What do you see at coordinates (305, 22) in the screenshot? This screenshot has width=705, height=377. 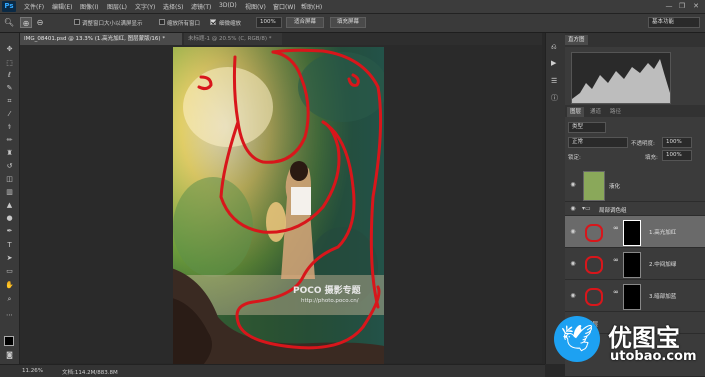 I see `fit-screen-button: 适合屏幕` at bounding box center [305, 22].